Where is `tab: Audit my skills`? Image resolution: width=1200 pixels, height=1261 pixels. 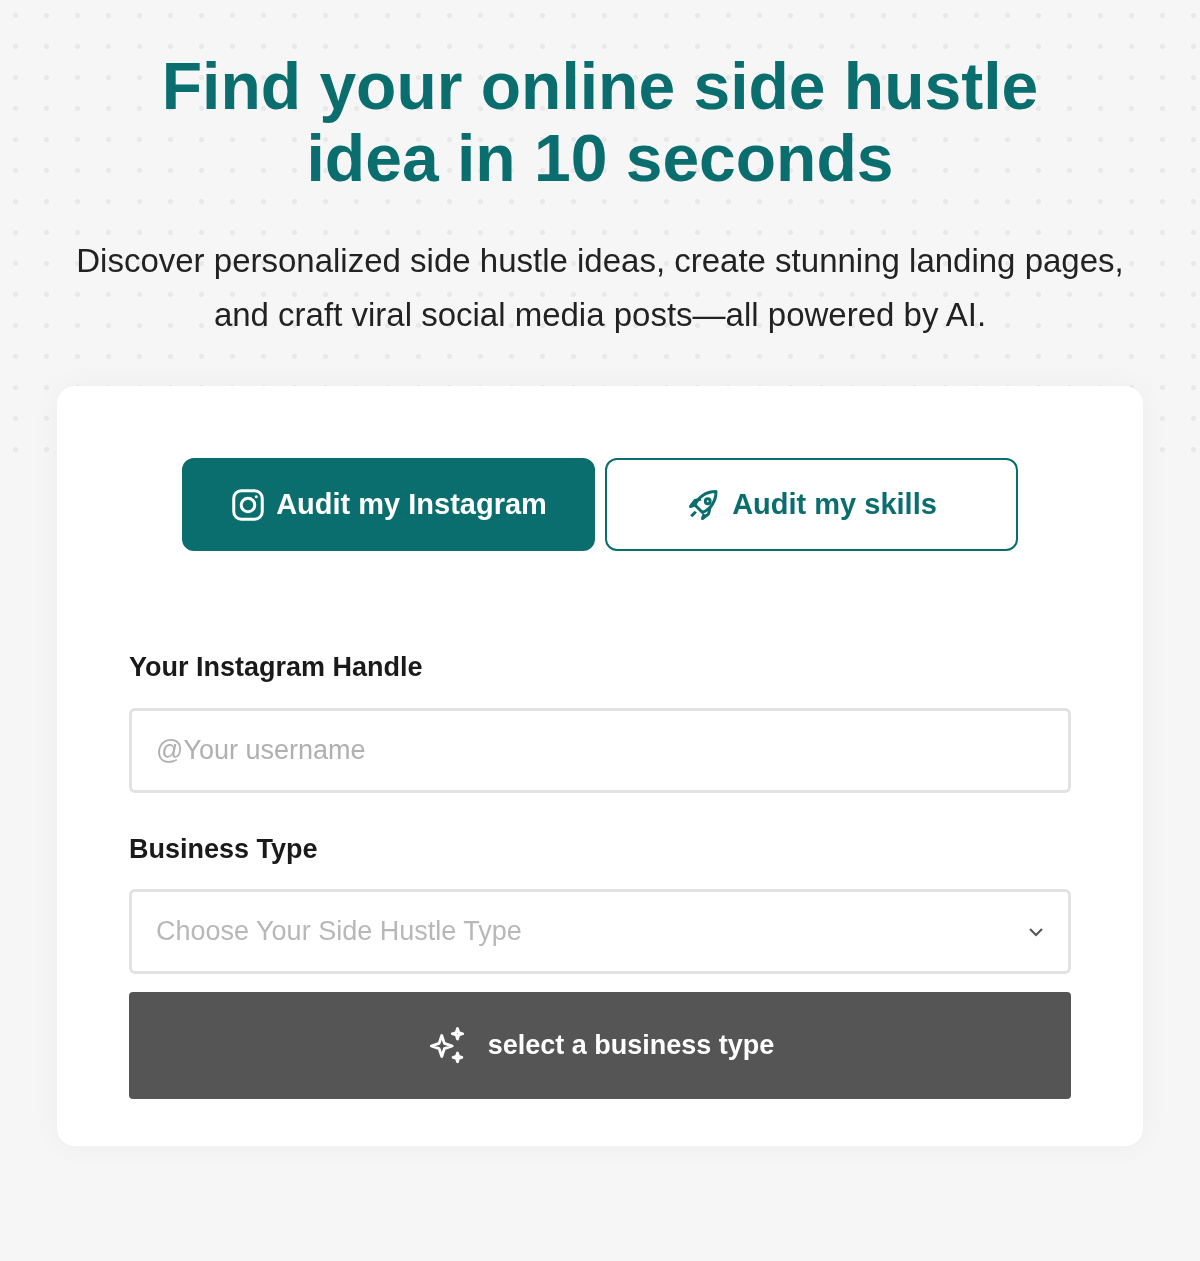
tab: Audit my skills is located at coordinates (811, 504).